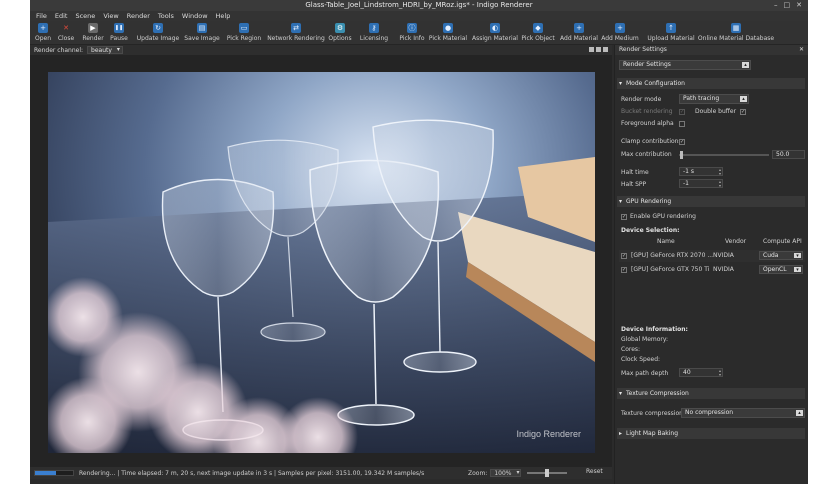 This screenshot has height=484, width=836. What do you see at coordinates (787, 5) in the screenshot?
I see `maximize-button: □` at bounding box center [787, 5].